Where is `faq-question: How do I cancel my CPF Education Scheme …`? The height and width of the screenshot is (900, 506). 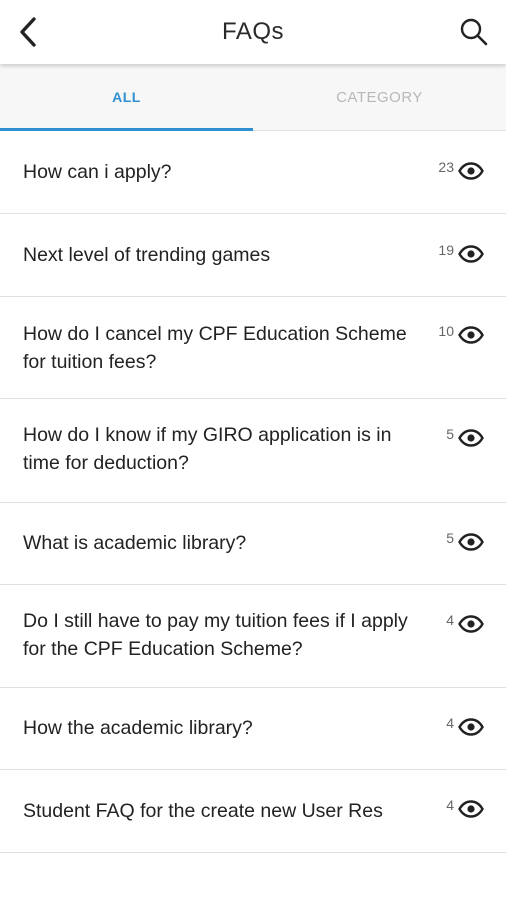
faq-question: How do I cancel my CPF Education Scheme … is located at coordinates (215, 348).